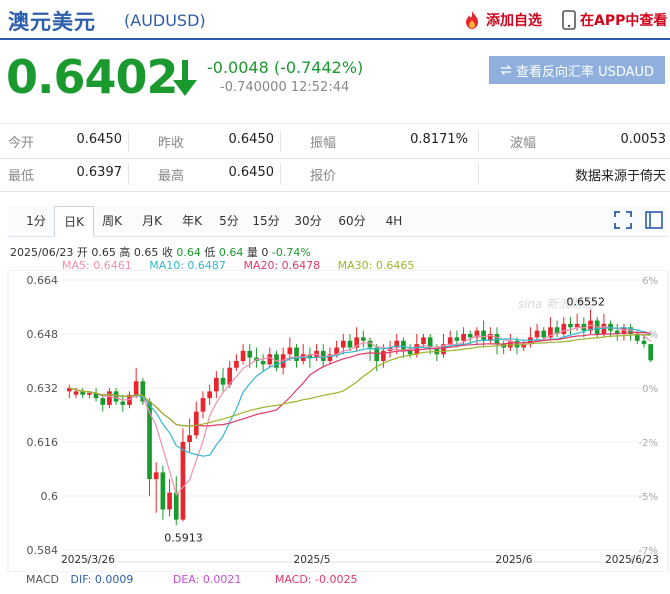 The height and width of the screenshot is (594, 670). Describe the element at coordinates (335, 141) in the screenshot. I see `stats-row-1: 今开 0.6450 昨收 0.6450 振幅 0.8171% 波幅 0.0053` at that location.